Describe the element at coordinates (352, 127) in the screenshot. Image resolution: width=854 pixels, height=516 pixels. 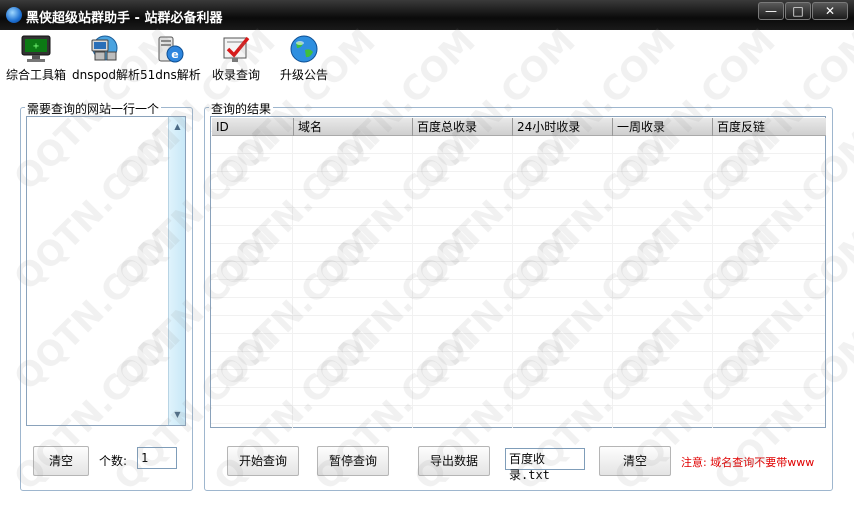
I see `column-header-domain: 域名` at that location.